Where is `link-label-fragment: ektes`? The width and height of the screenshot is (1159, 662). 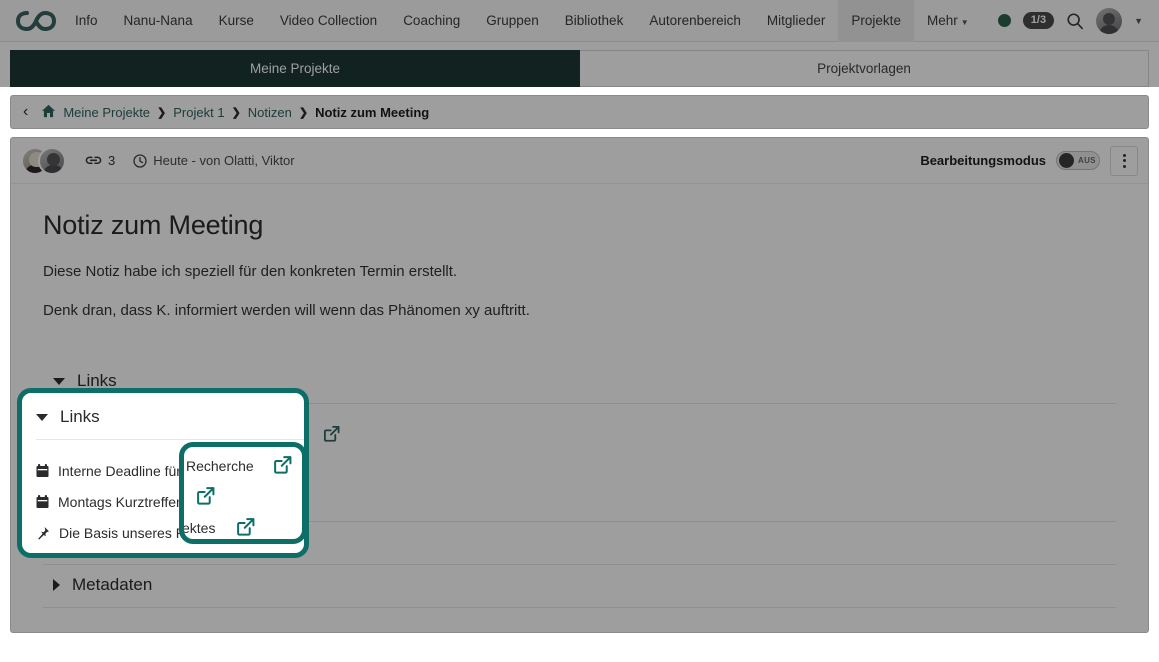
link-label-fragment: ektes is located at coordinates (199, 528).